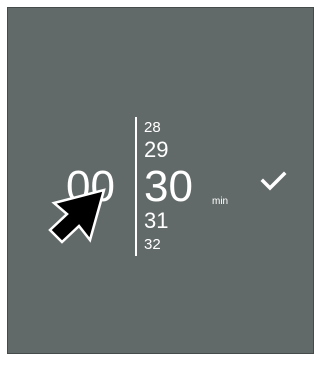 Image resolution: width=320 pixels, height=365 pixels. Describe the element at coordinates (156, 150) in the screenshot. I see `minute-option-previous: 29` at that location.